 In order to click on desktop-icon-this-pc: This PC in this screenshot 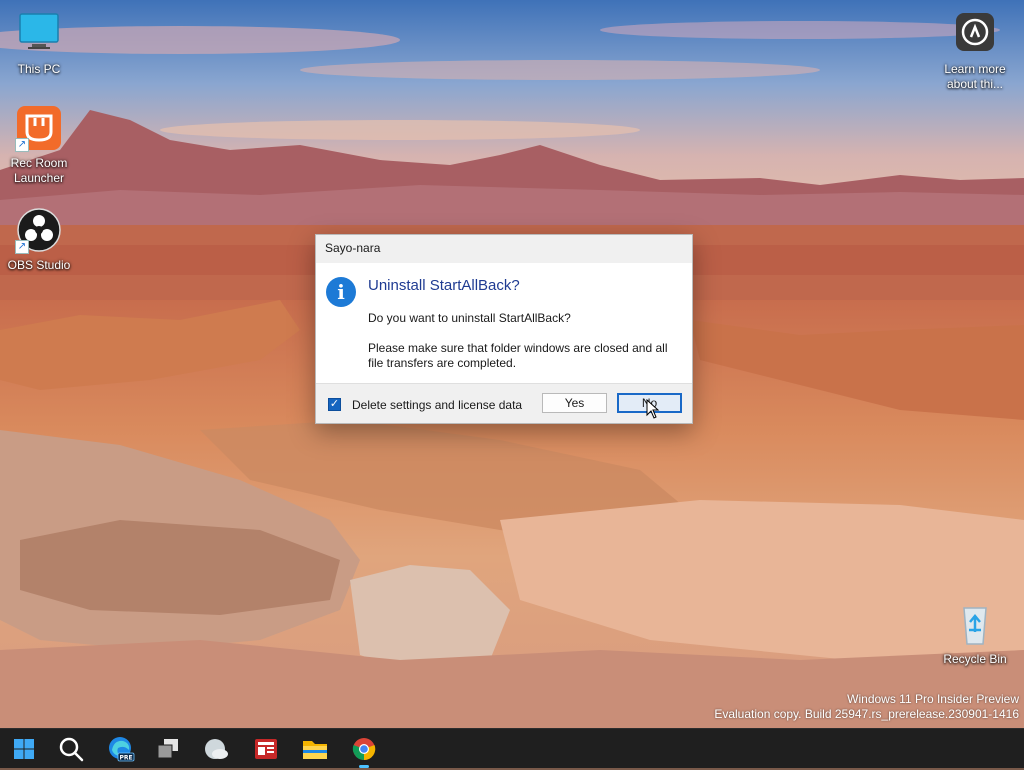, I will do `click(39, 43)`.